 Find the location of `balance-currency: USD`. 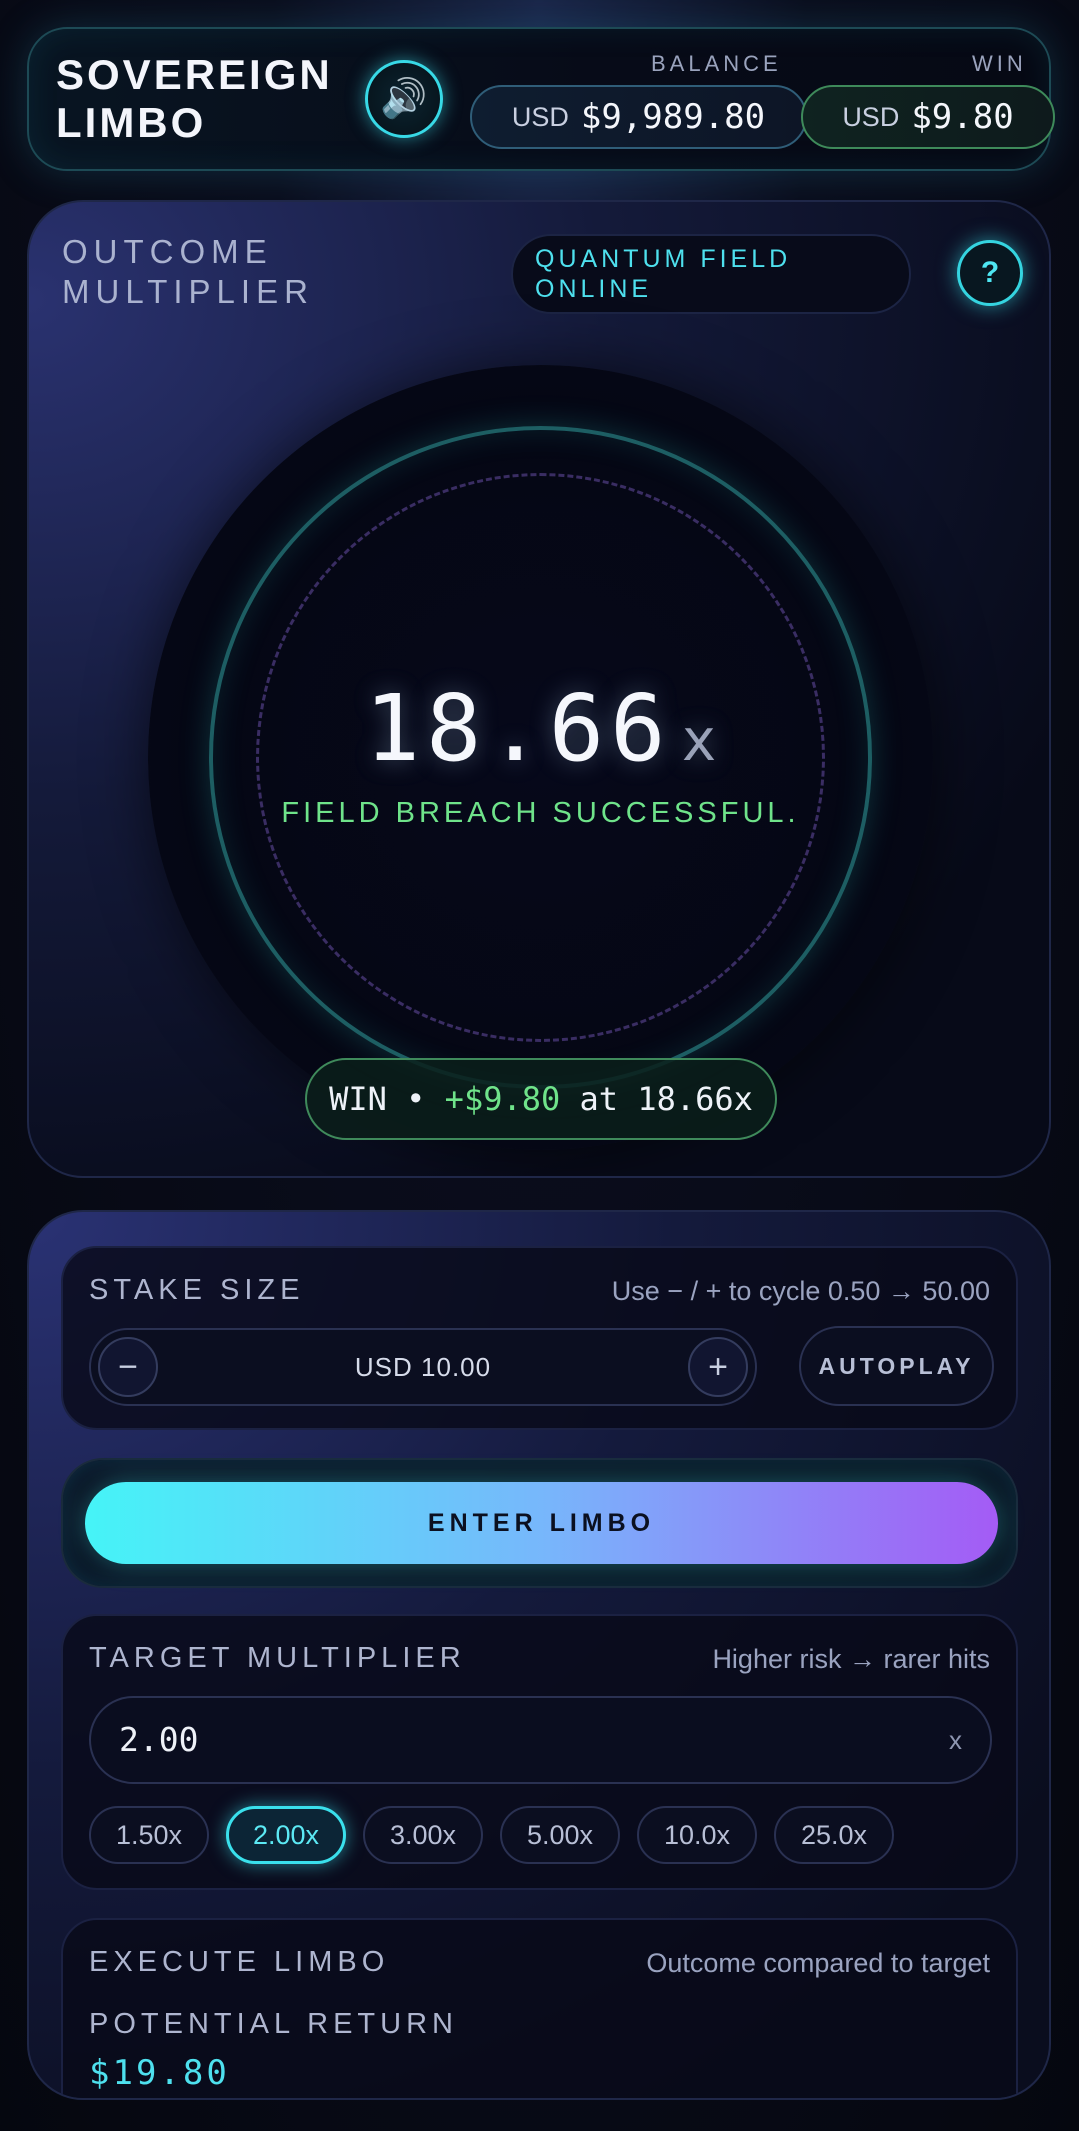

balance-currency: USD is located at coordinates (540, 116).